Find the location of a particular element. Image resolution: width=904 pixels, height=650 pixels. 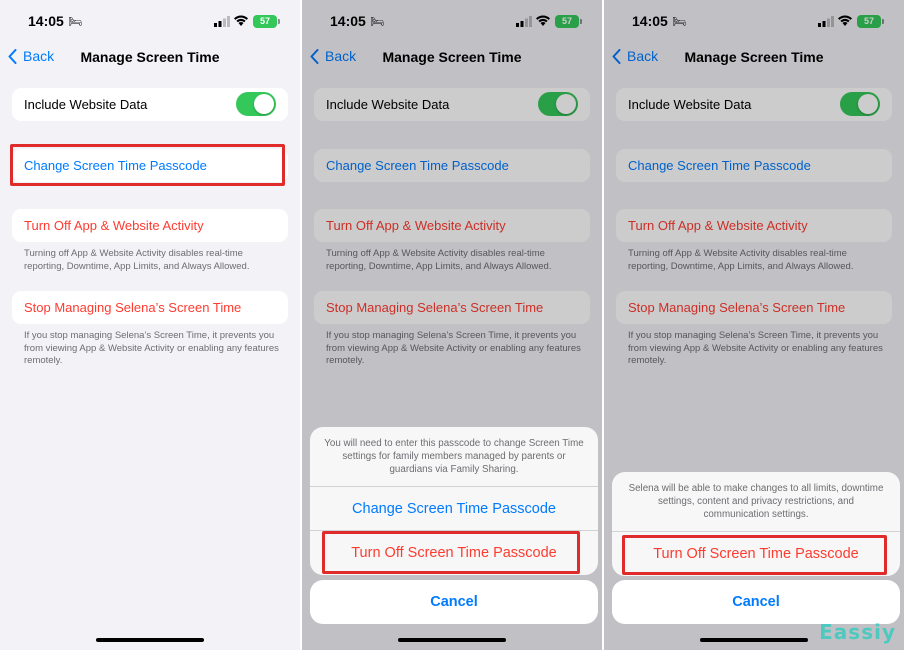

include-website-data-label: Include Website Data is located at coordinates (86, 104).